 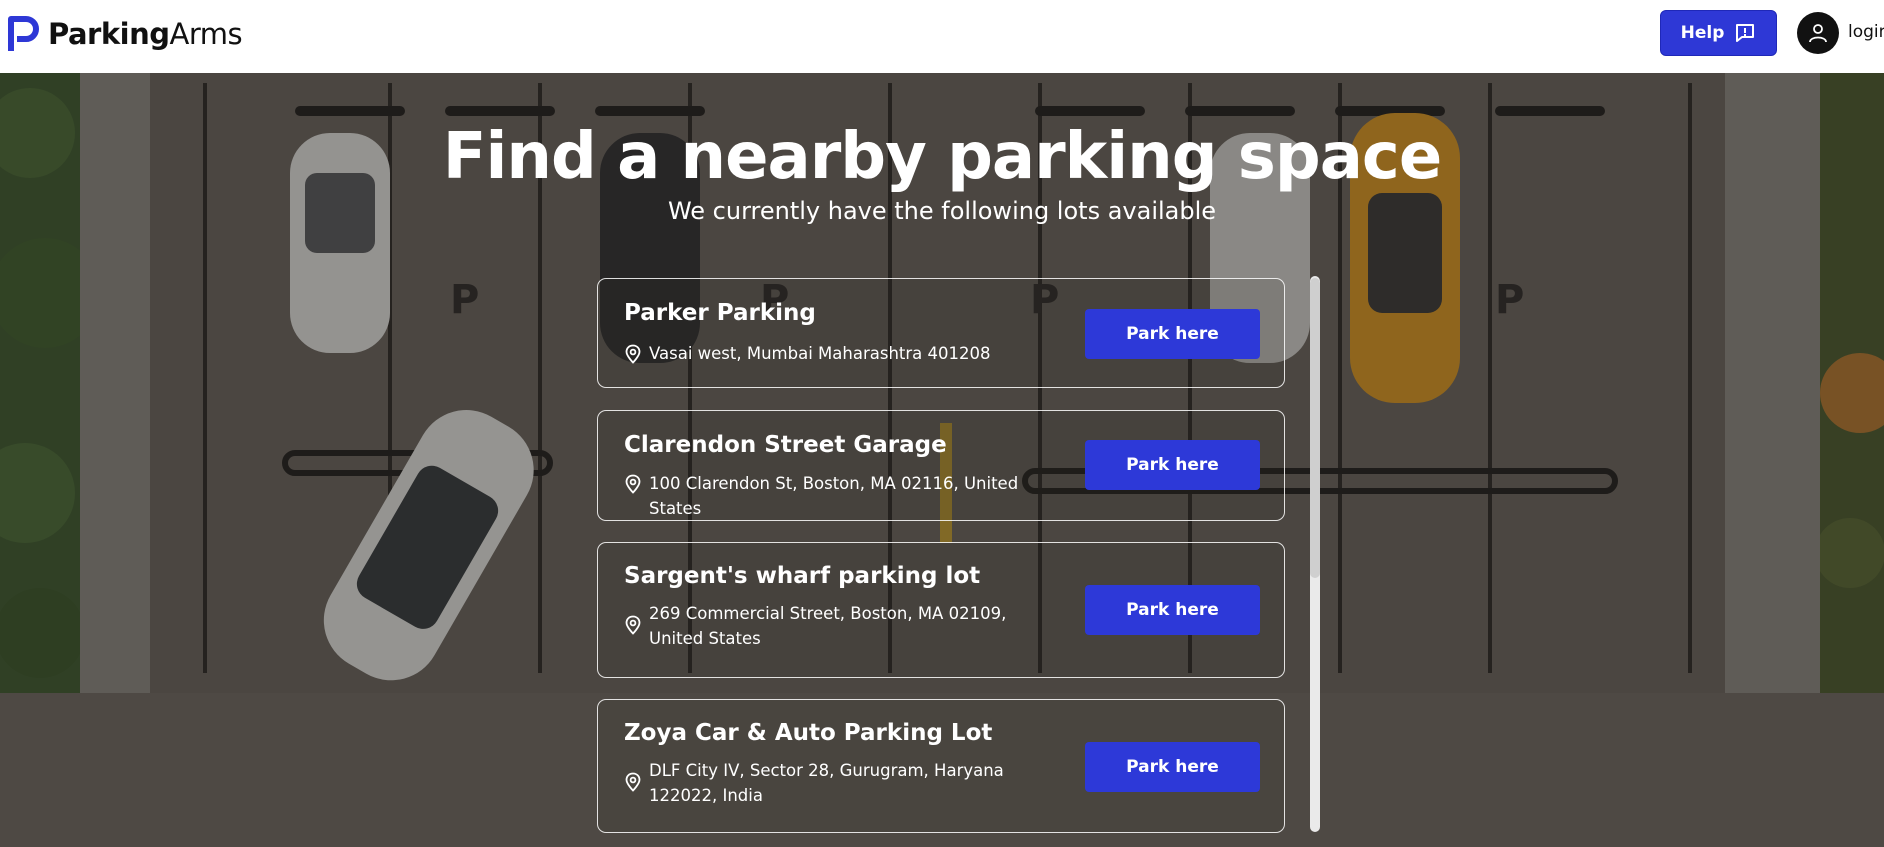 I want to click on logo-text-bold: Parking, so click(x=109, y=34).